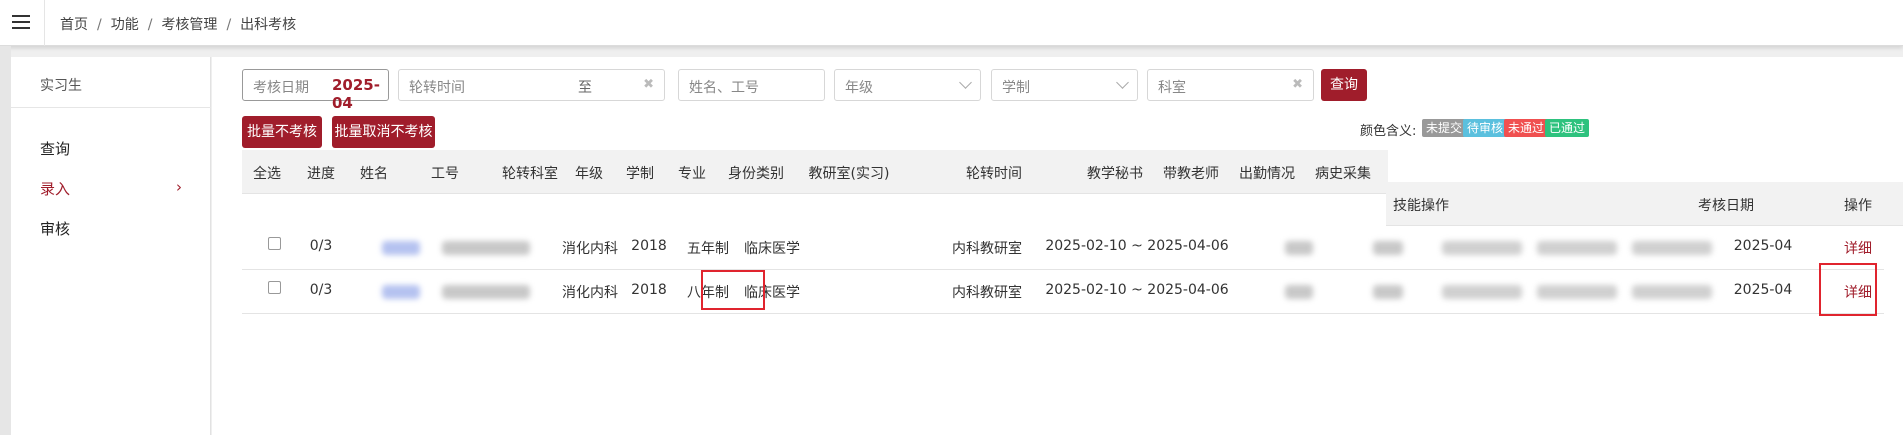  Describe the element at coordinates (994, 174) in the screenshot. I see `header-period: 轮转时间` at that location.